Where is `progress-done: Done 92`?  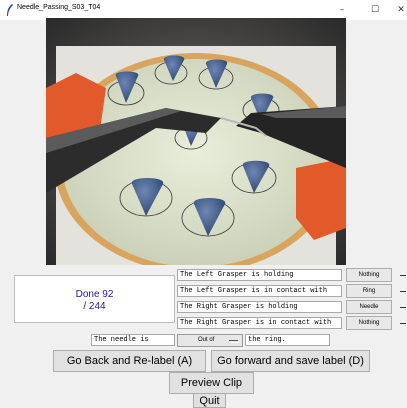
progress-done: Done 92 is located at coordinates (94, 294).